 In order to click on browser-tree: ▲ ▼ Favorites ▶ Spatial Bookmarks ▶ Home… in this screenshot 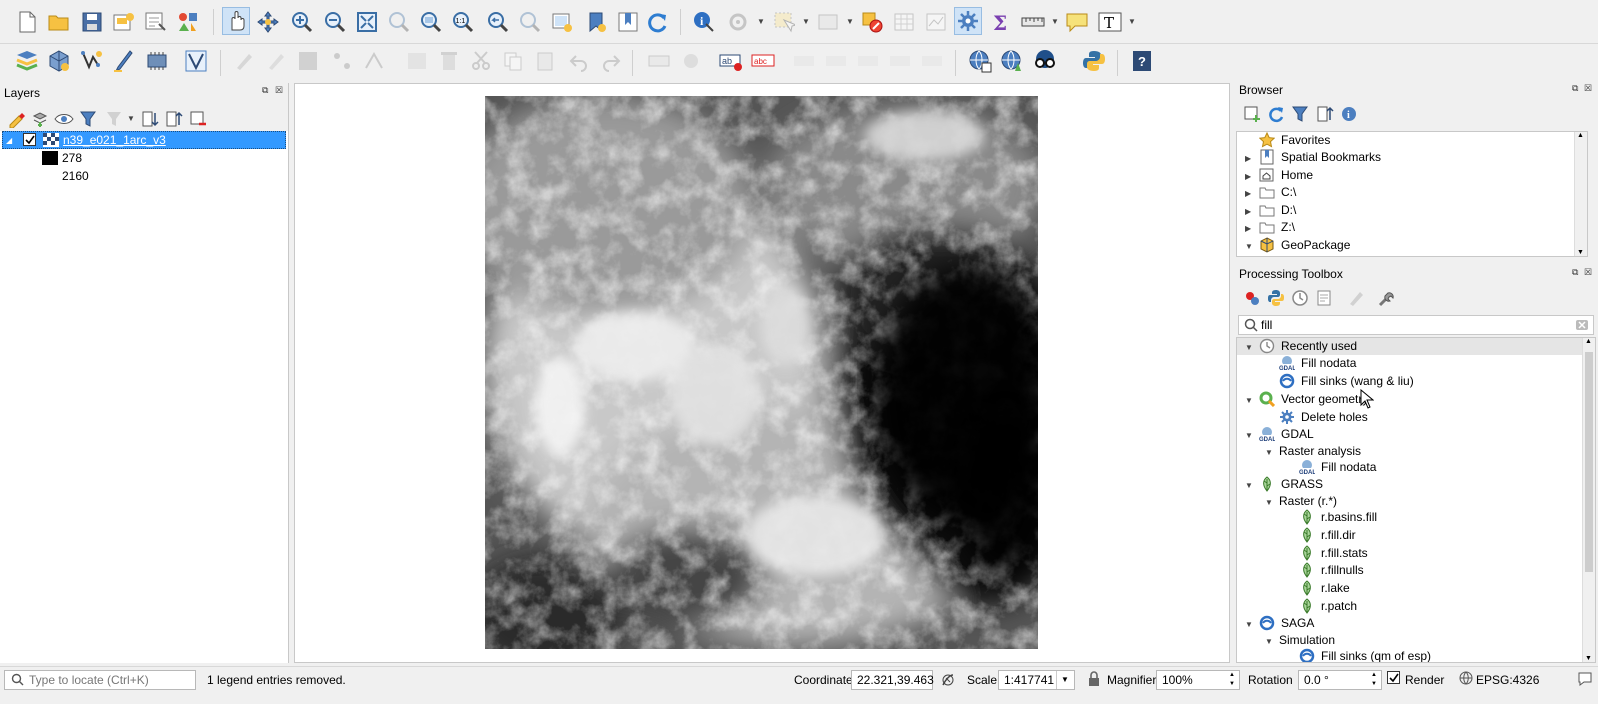, I will do `click(1412, 194)`.